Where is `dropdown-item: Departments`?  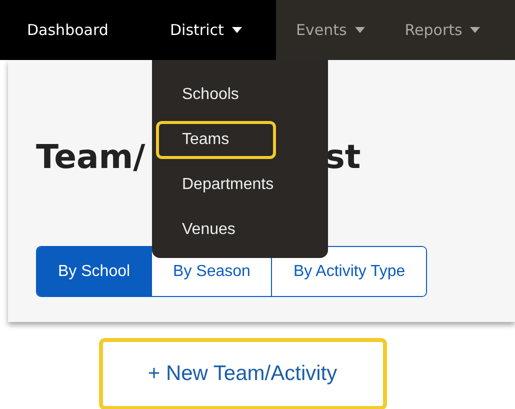
dropdown-item: Departments is located at coordinates (216, 185).